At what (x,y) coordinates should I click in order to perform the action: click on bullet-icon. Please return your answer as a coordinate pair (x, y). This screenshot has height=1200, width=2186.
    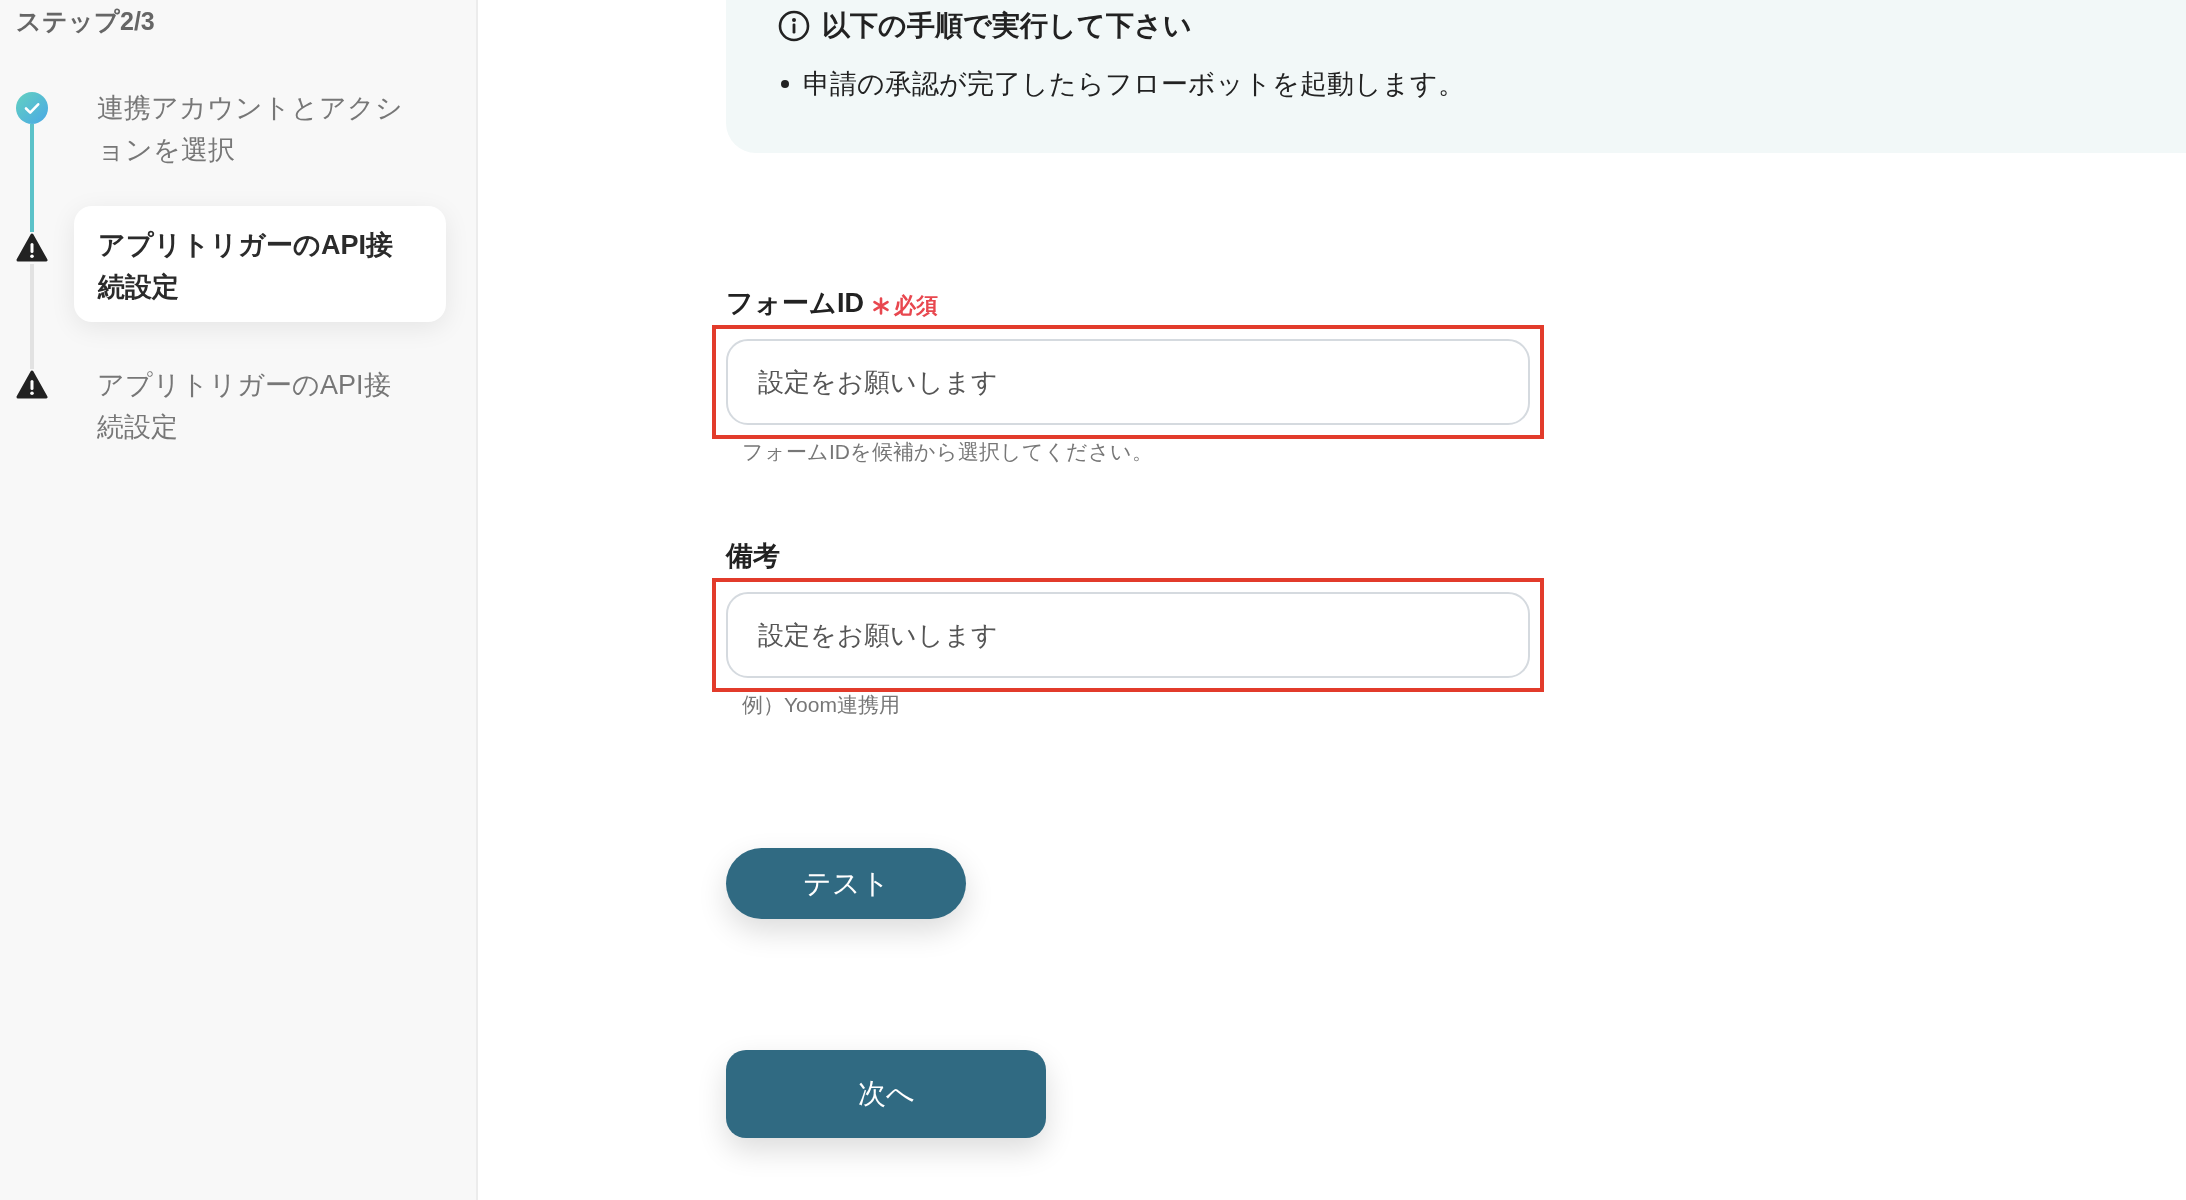
    Looking at the image, I should click on (785, 84).